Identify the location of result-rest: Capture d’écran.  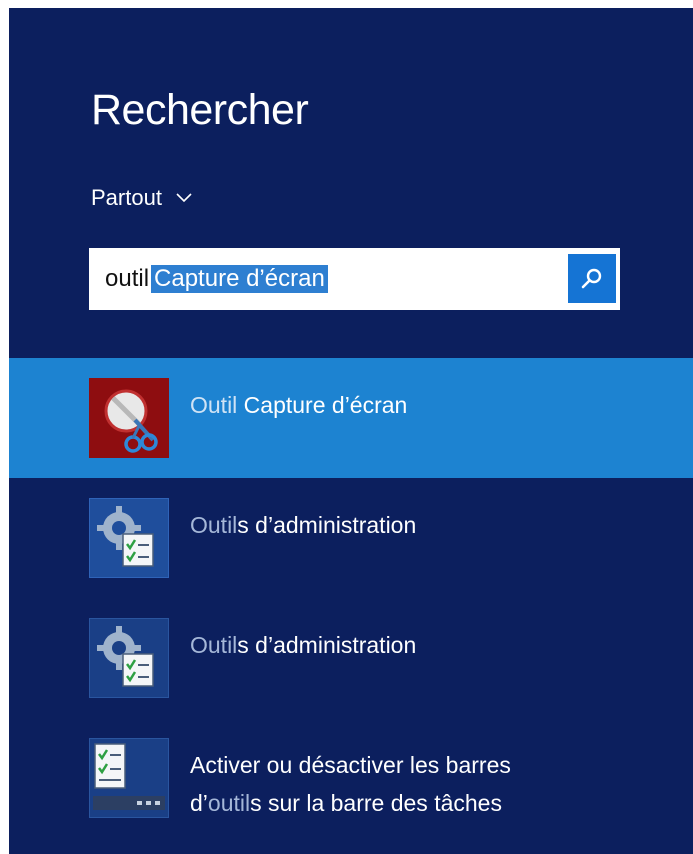
(322, 405).